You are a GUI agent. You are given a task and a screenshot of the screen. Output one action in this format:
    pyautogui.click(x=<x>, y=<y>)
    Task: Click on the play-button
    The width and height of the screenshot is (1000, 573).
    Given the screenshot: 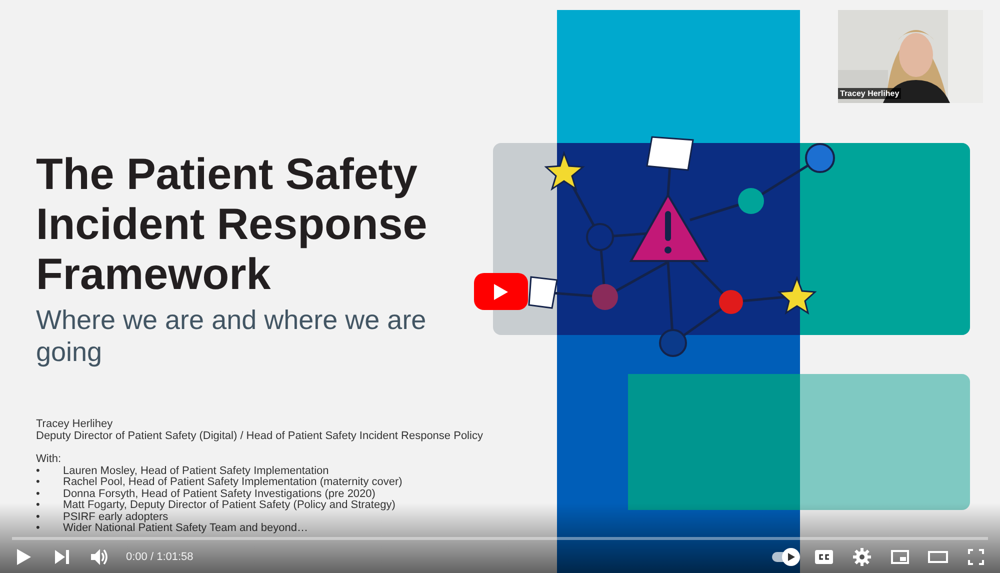 What is the action you would take?
    pyautogui.click(x=501, y=291)
    